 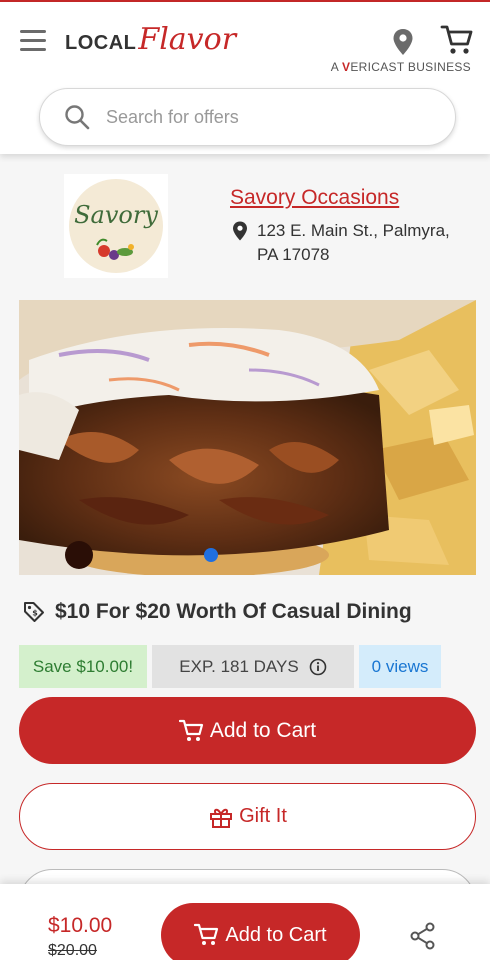 What do you see at coordinates (377, 67) in the screenshot?
I see `tagline-brand: ERICAST` at bounding box center [377, 67].